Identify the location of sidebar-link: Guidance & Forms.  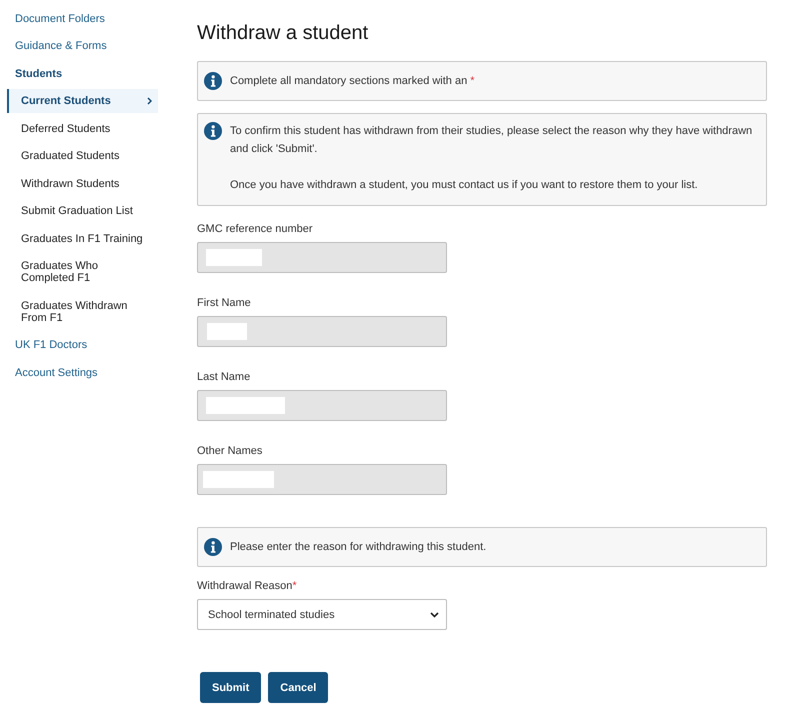
(61, 46).